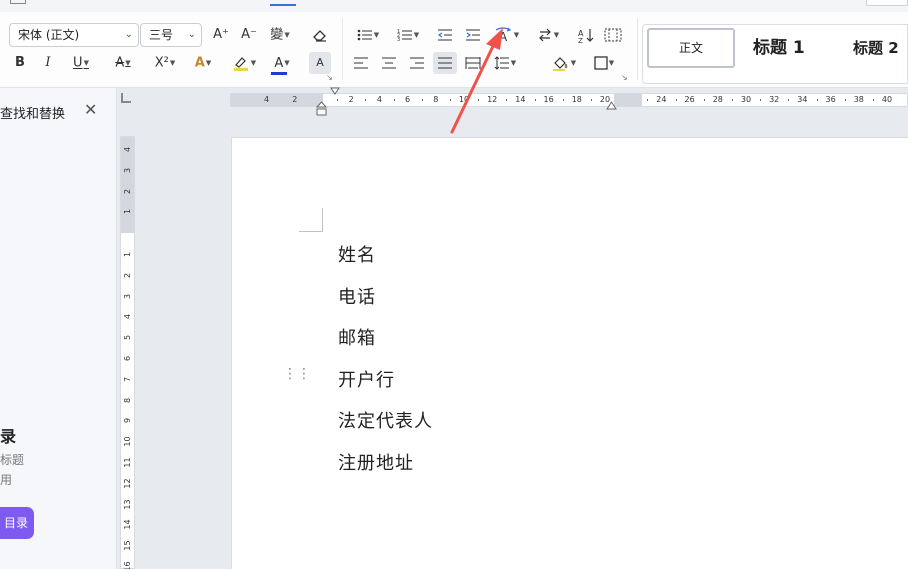 Image resolution: width=908 pixels, height=569 pixels. What do you see at coordinates (569, 100) in the screenshot?
I see `horizontal-ruler: 4 2 2 4 6 8 10 12 14 16 18 20 24 26 28 30 32 34 36 38 40` at bounding box center [569, 100].